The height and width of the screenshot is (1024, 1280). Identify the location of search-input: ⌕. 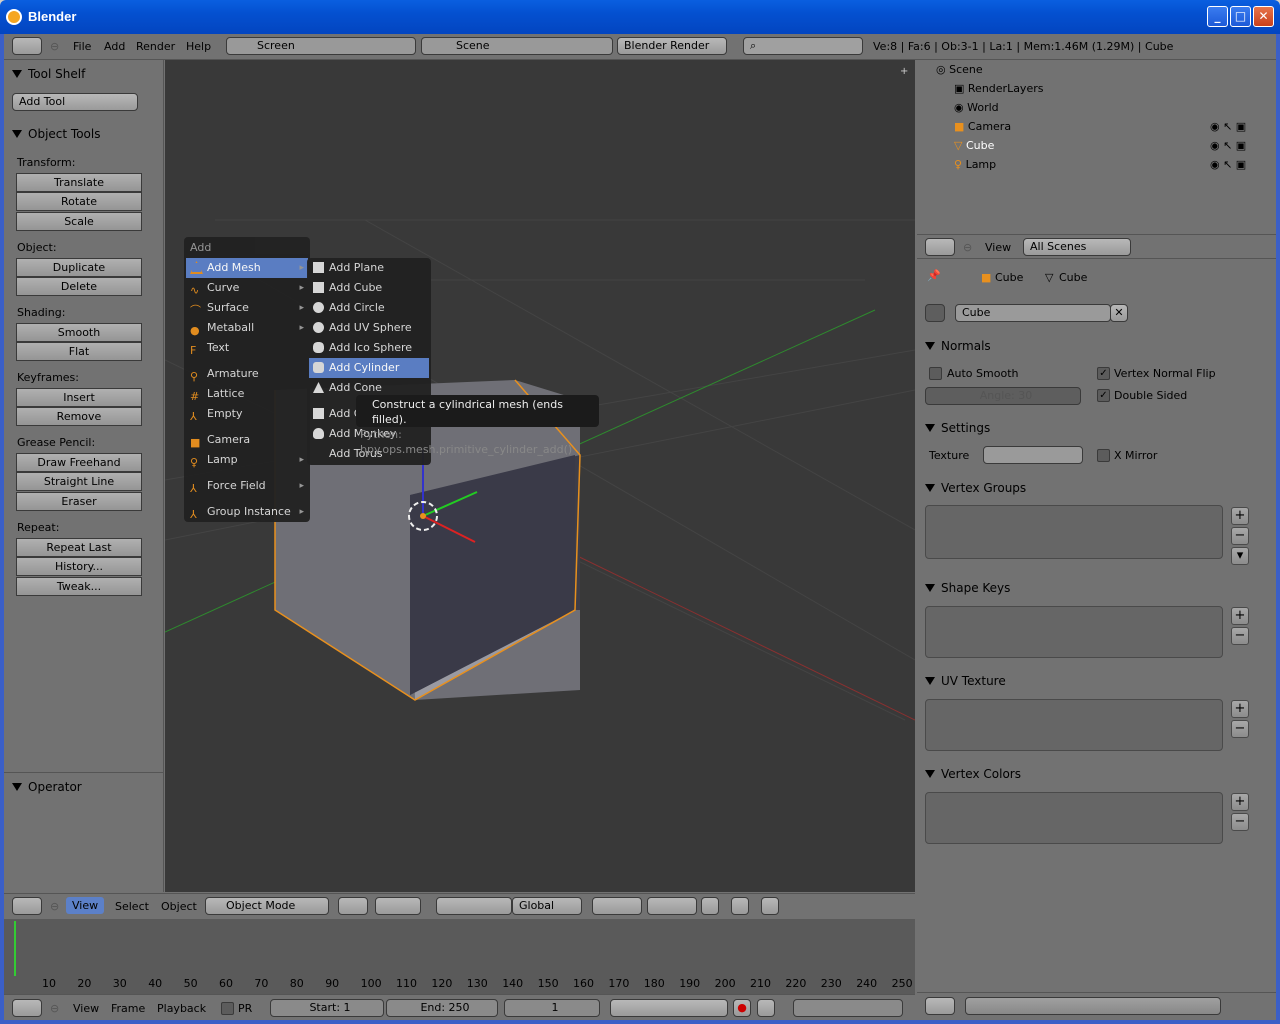
(803, 46).